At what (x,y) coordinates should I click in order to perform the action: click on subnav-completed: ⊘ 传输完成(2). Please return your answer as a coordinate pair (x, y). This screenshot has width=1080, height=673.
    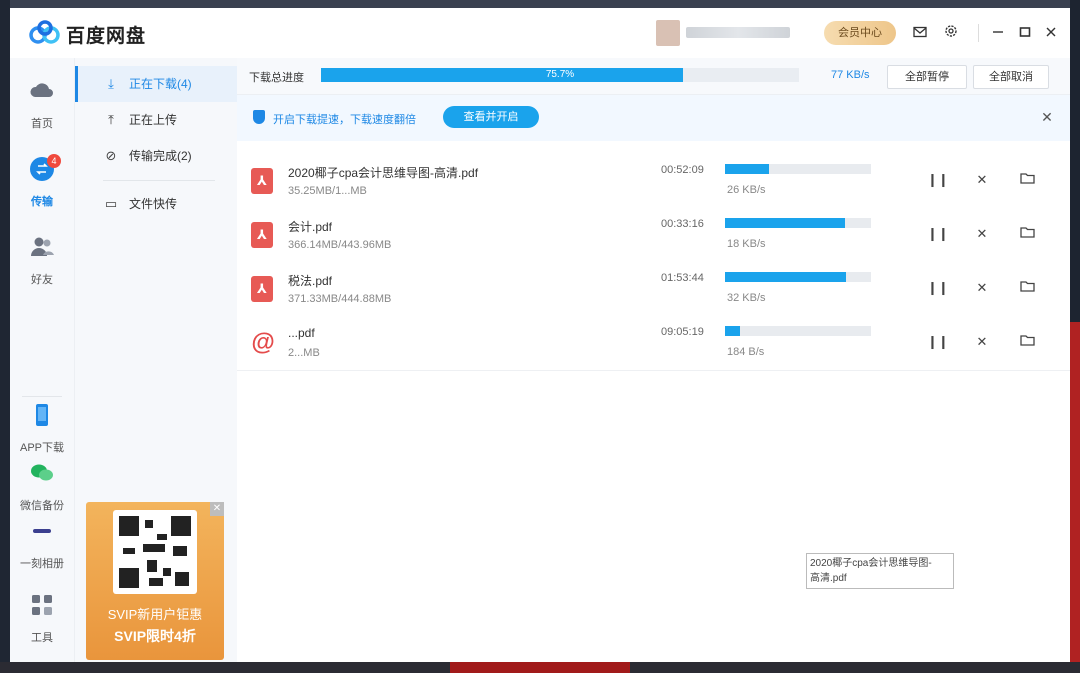
    Looking at the image, I should click on (156, 156).